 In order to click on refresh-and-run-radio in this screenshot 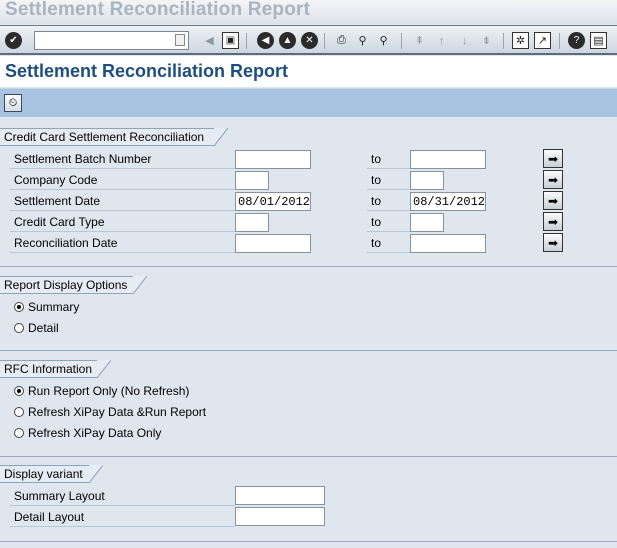, I will do `click(19, 412)`.